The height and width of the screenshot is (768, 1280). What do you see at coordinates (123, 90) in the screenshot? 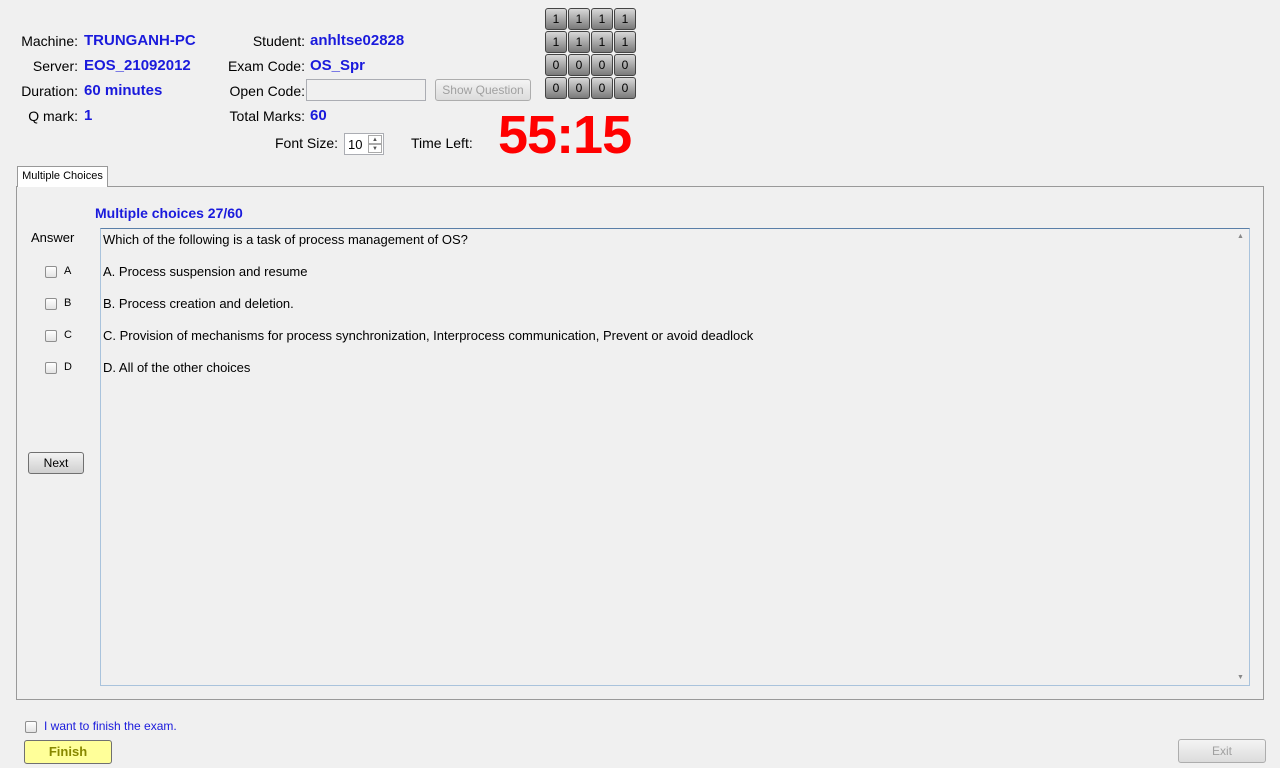
I see `duration-value: 60 minutes` at bounding box center [123, 90].